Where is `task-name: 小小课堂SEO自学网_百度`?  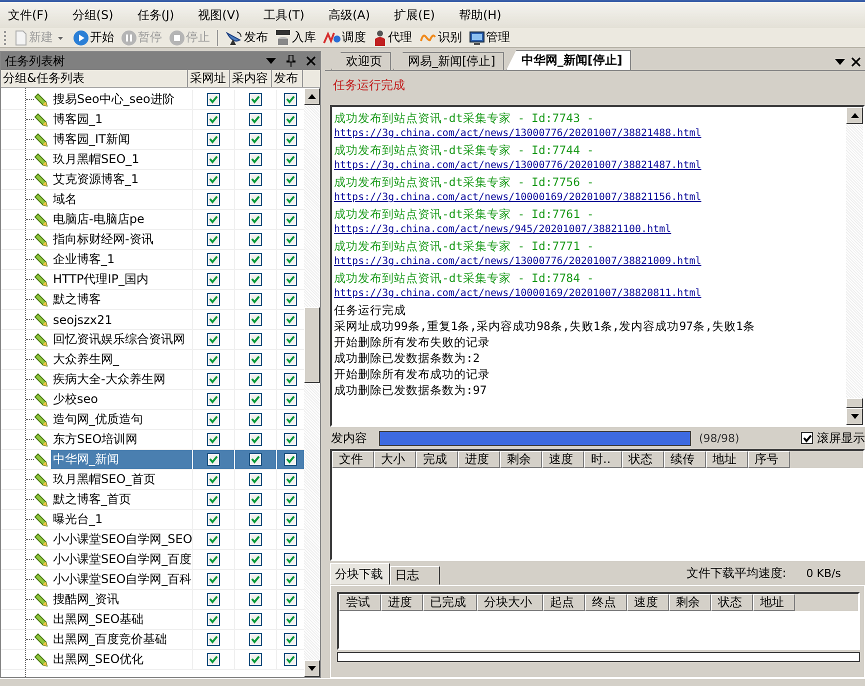
task-name: 小小课堂SEO自学网_百度 is located at coordinates (121, 559).